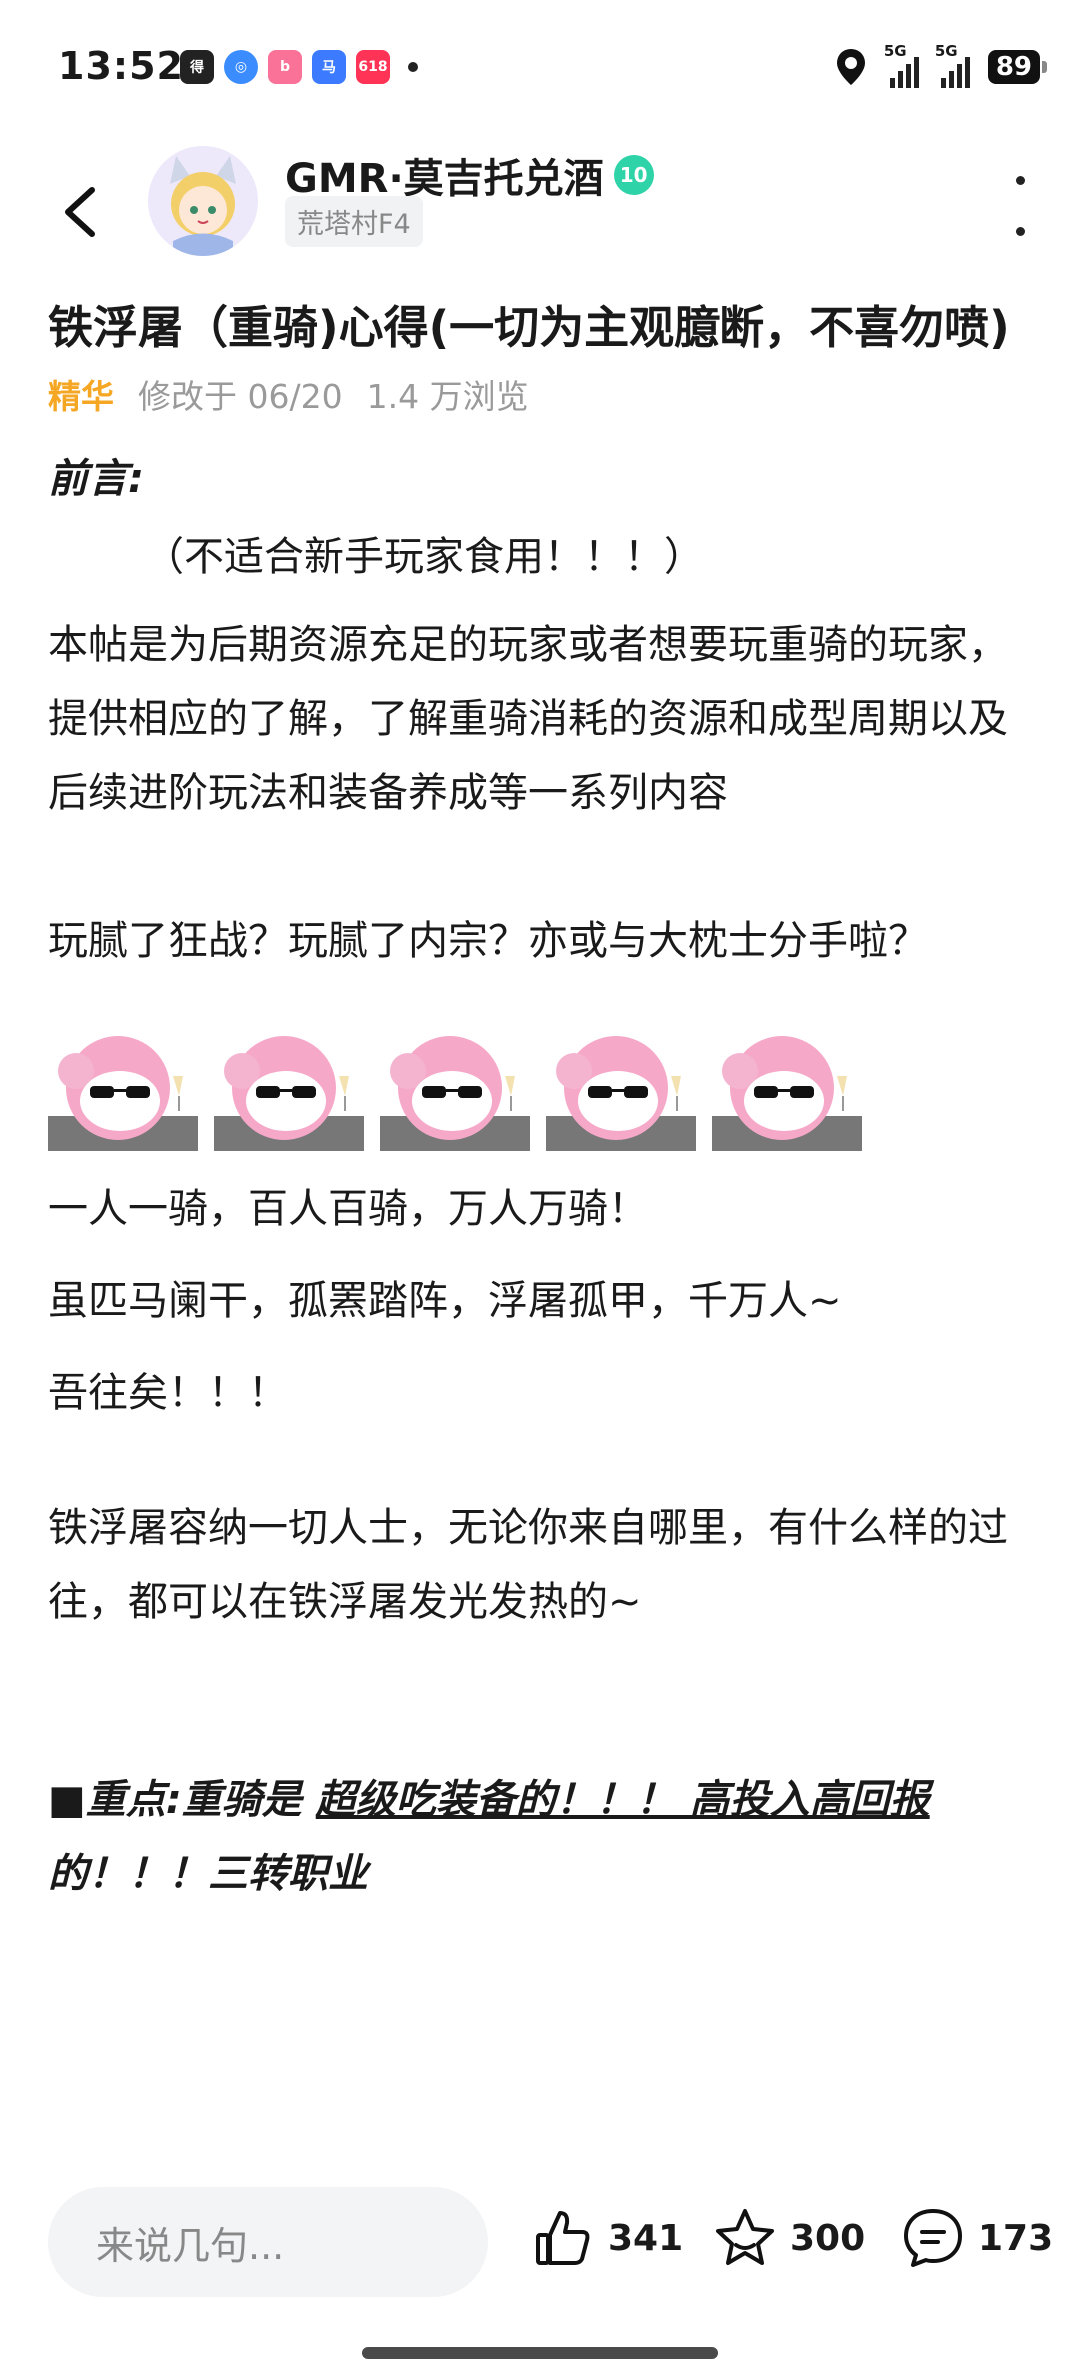  What do you see at coordinates (121, 66) in the screenshot?
I see `status-time: 13:52` at bounding box center [121, 66].